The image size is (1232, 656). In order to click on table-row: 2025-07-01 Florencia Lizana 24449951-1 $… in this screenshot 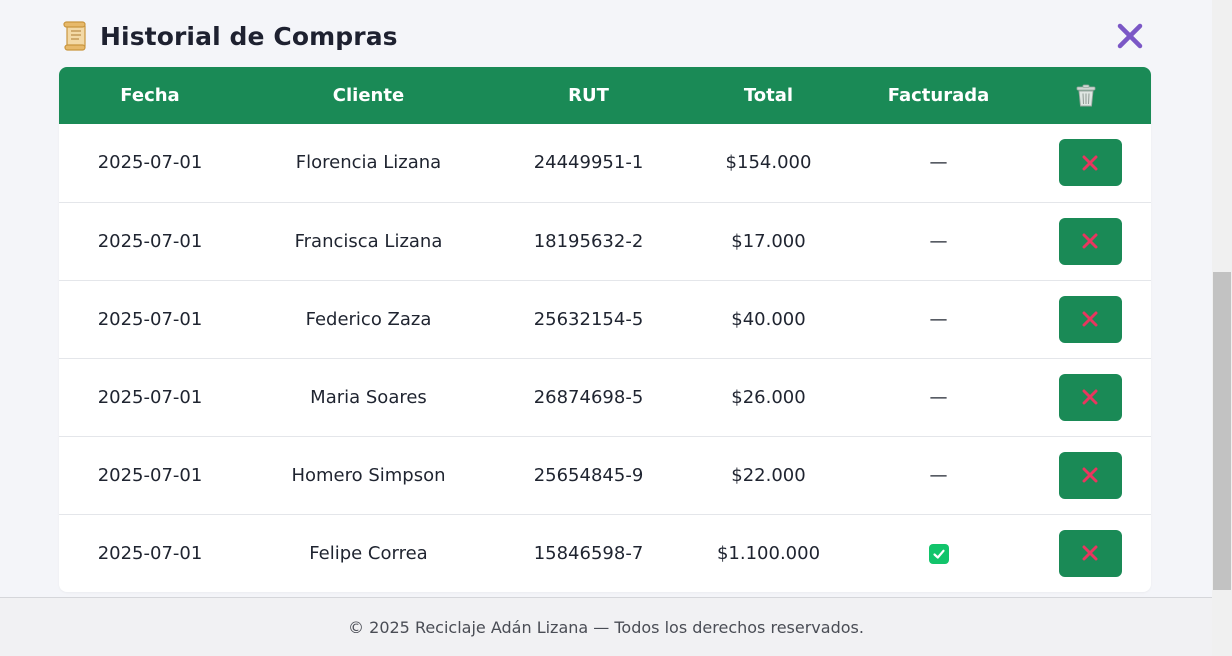, I will do `click(605, 163)`.